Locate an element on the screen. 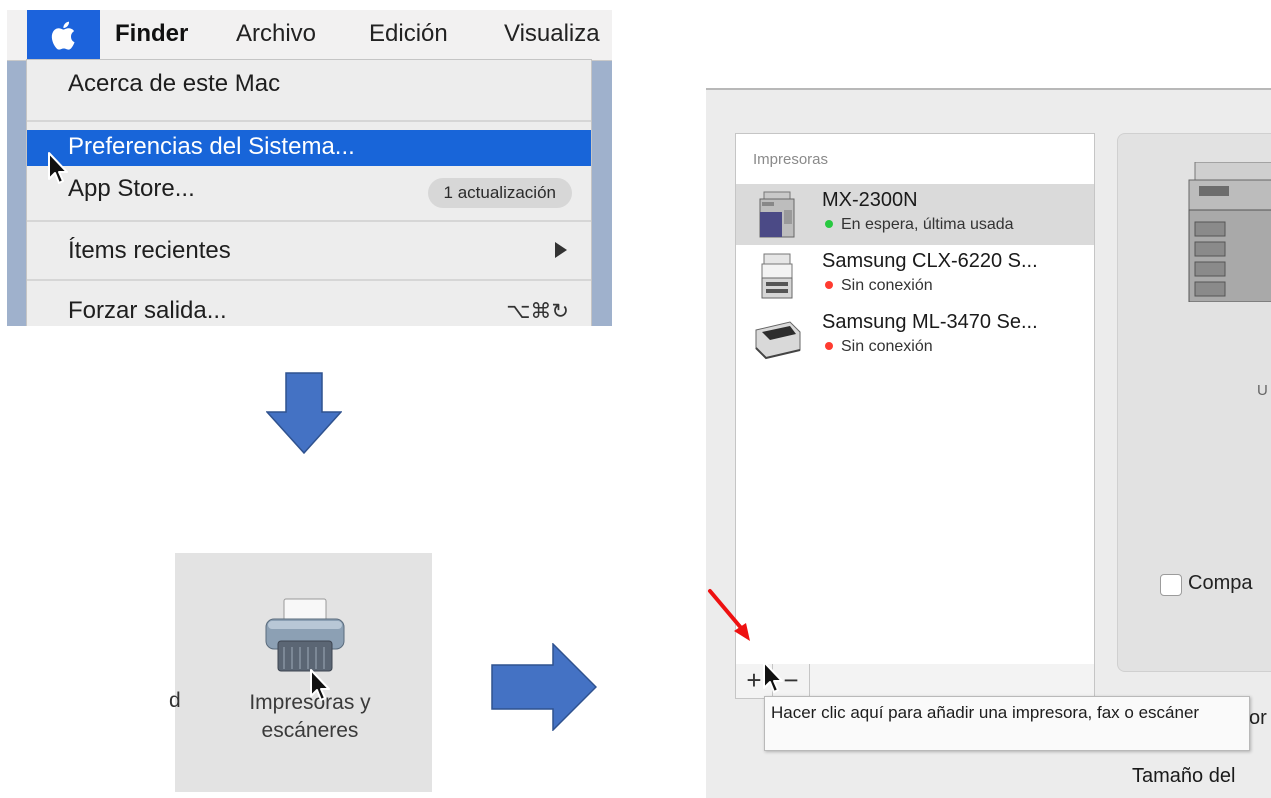 This screenshot has height=798, width=1271. laser-printer-icon is located at coordinates (778, 340).